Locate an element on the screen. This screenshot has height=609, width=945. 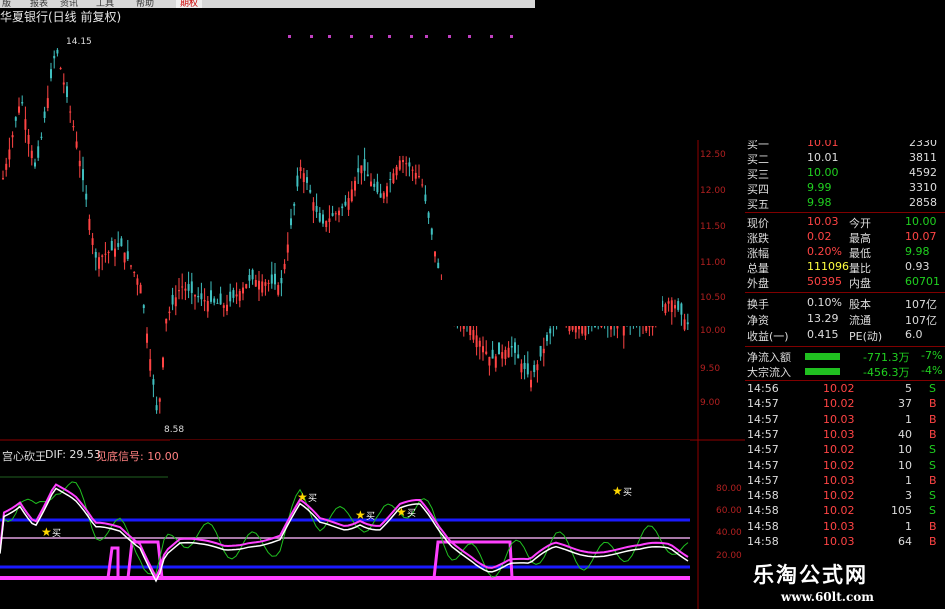
indicator-dif: DIF: 29.53 is located at coordinates (73, 454).